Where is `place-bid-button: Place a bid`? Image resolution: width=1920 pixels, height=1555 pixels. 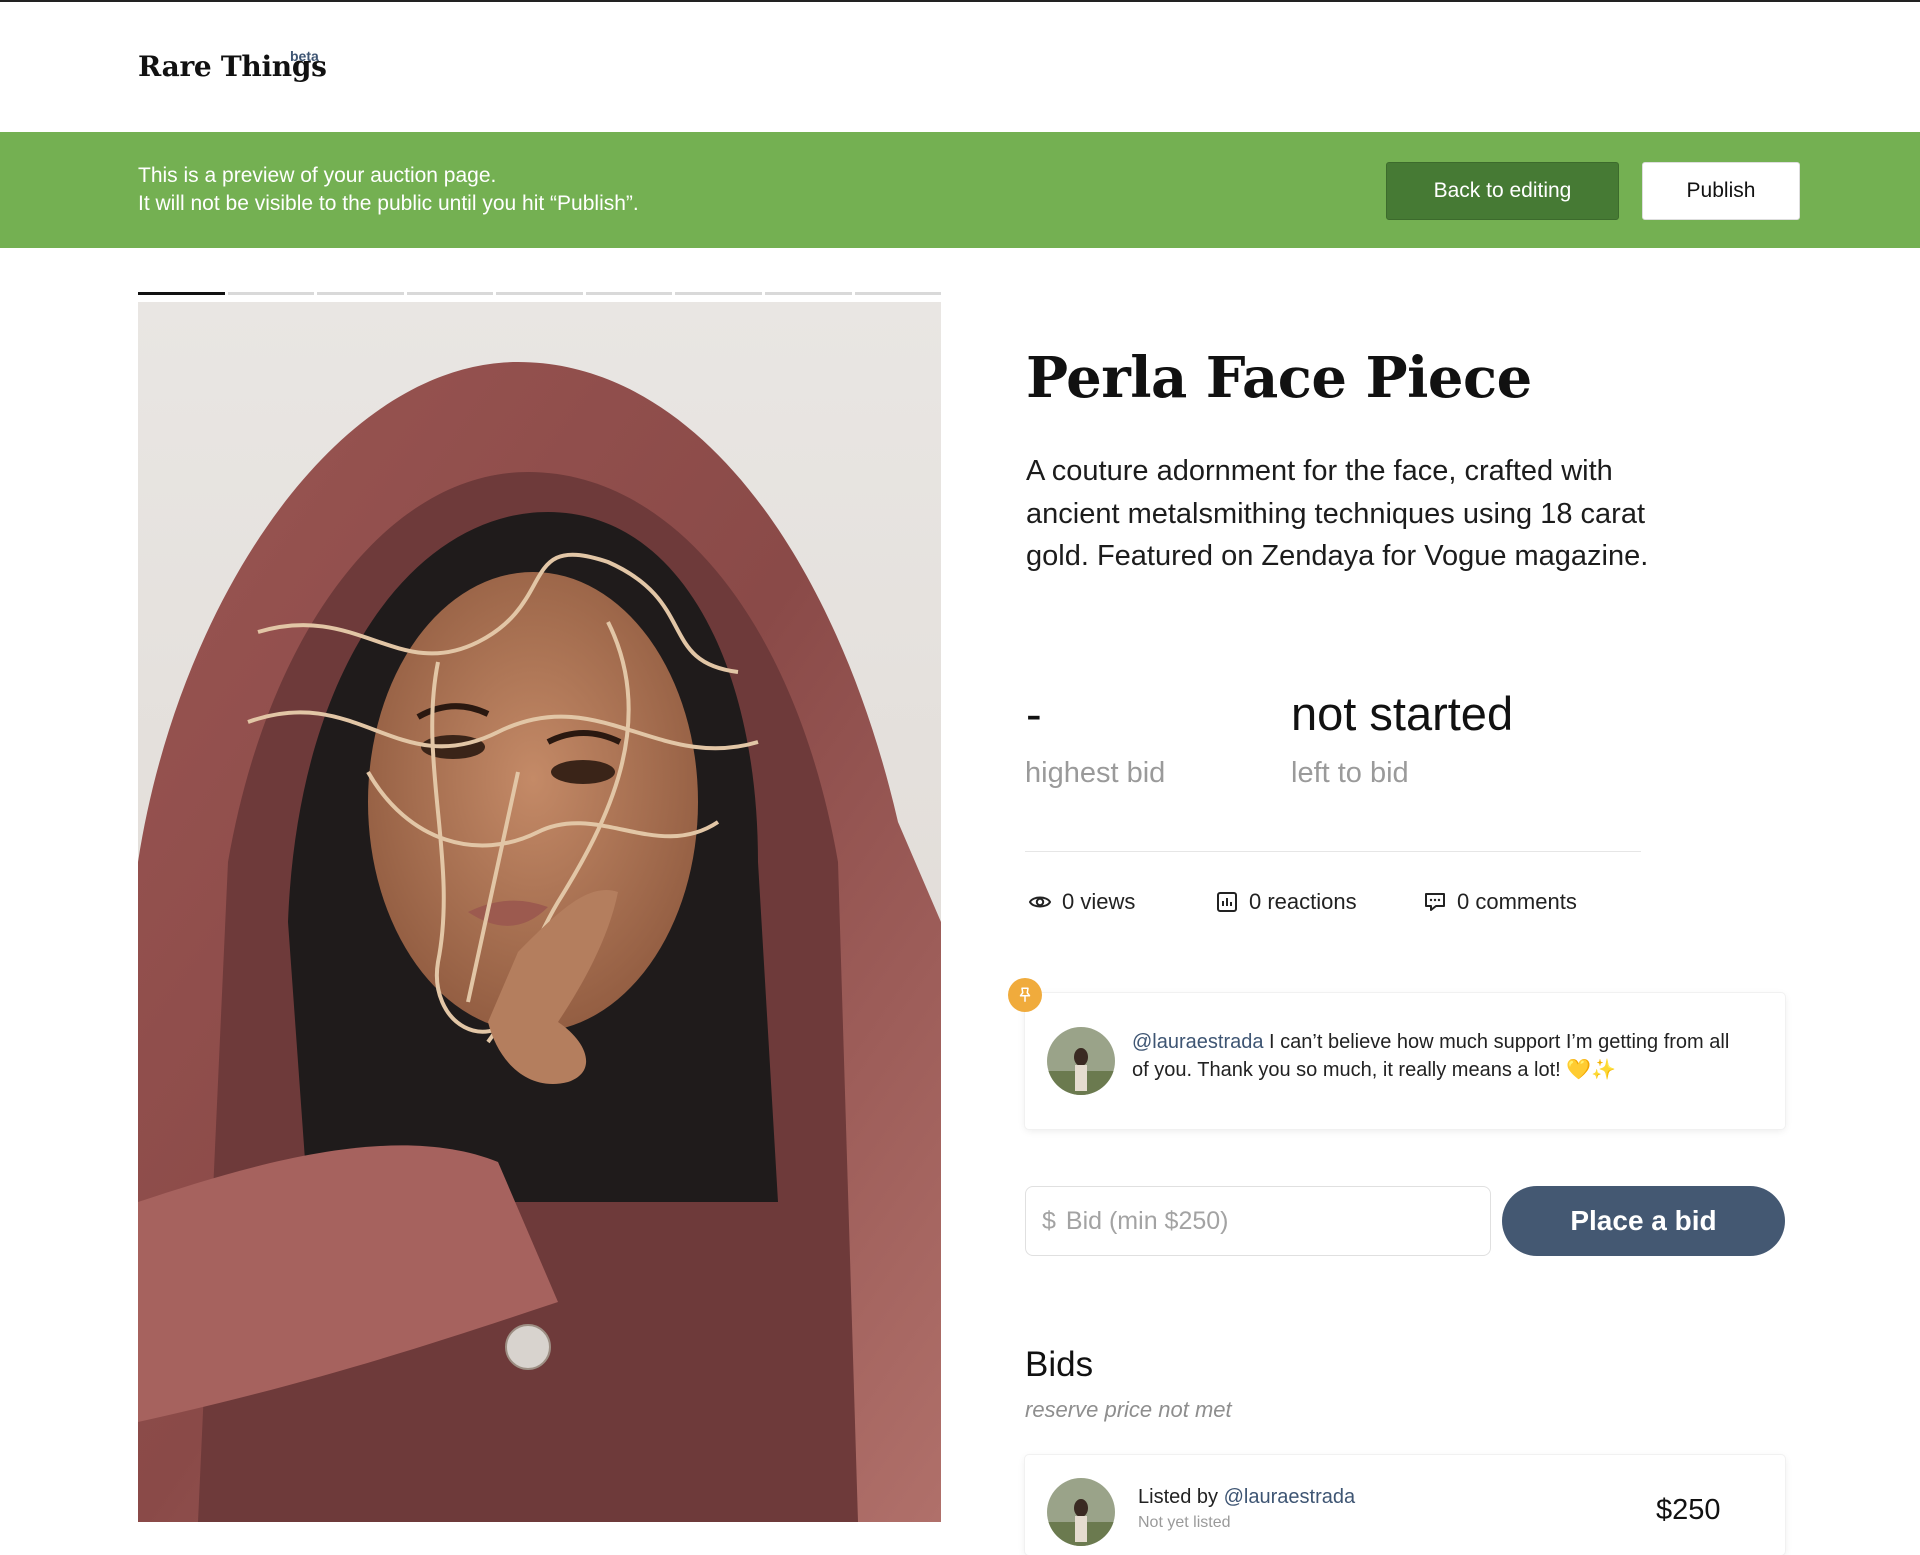 place-bid-button: Place a bid is located at coordinates (1643, 1221).